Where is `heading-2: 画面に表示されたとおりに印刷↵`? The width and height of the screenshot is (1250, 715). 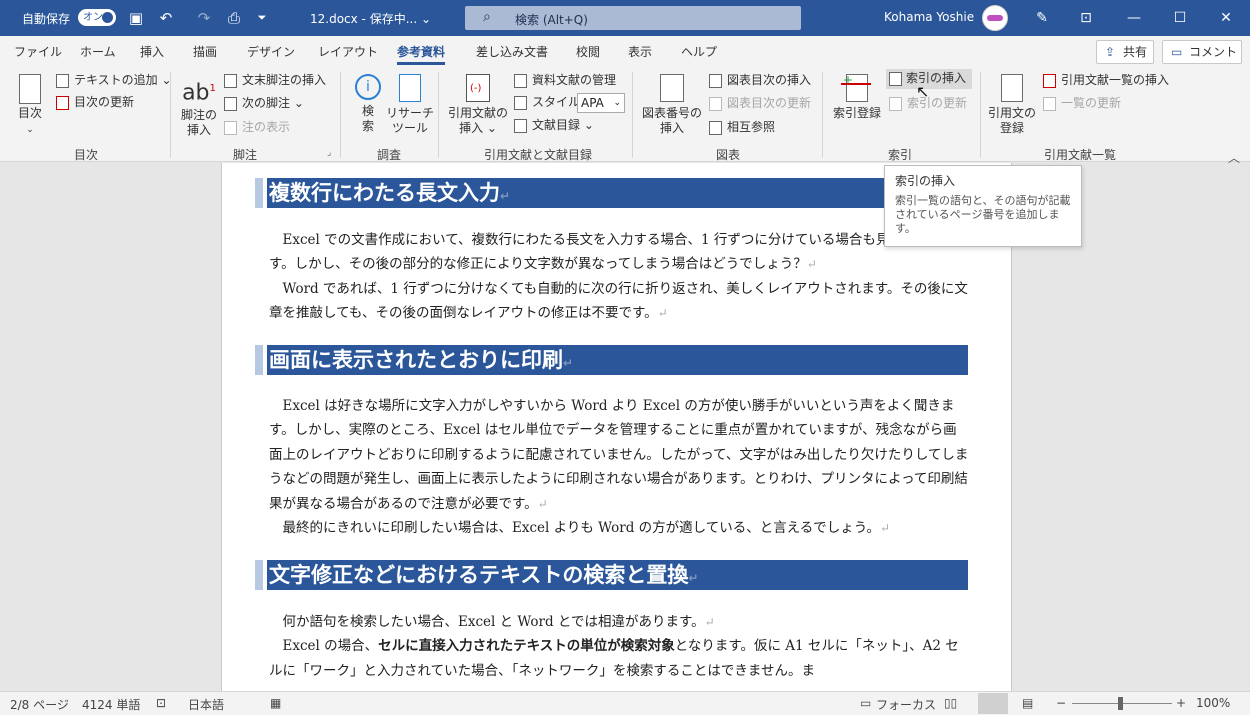
heading-2: 画面に表示されたとおりに印刷↵ is located at coordinates (611, 360).